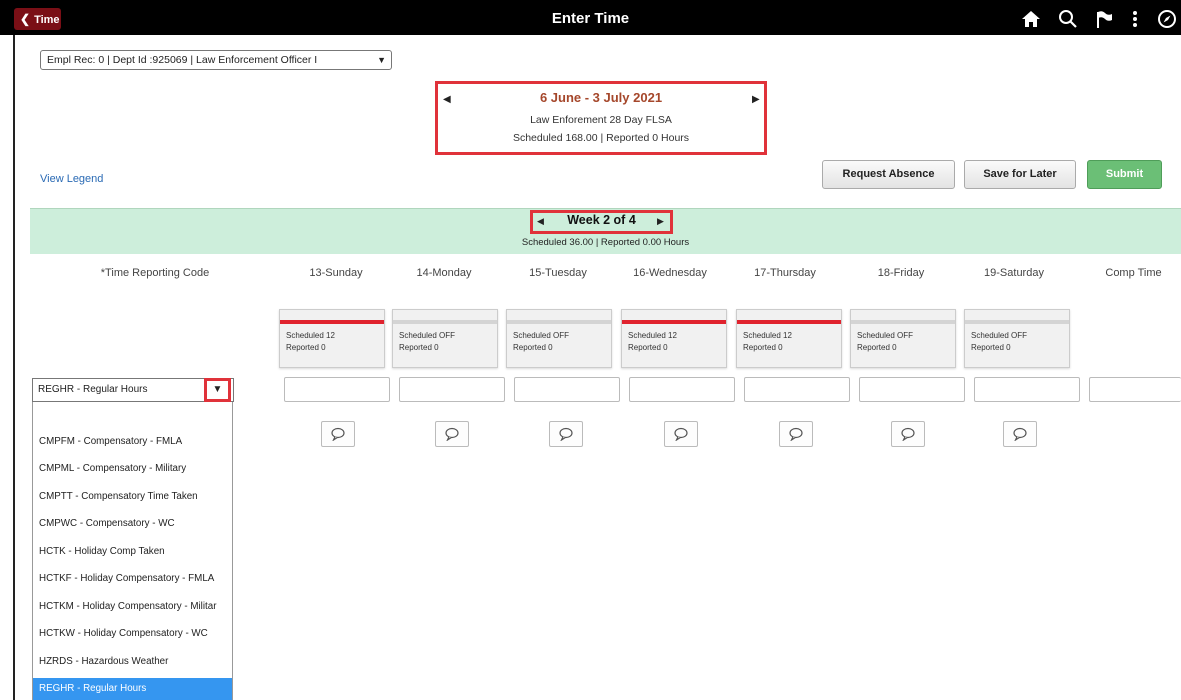 The width and height of the screenshot is (1181, 700). What do you see at coordinates (1135, 389) in the screenshot?
I see `hours-input-comp-time` at bounding box center [1135, 389].